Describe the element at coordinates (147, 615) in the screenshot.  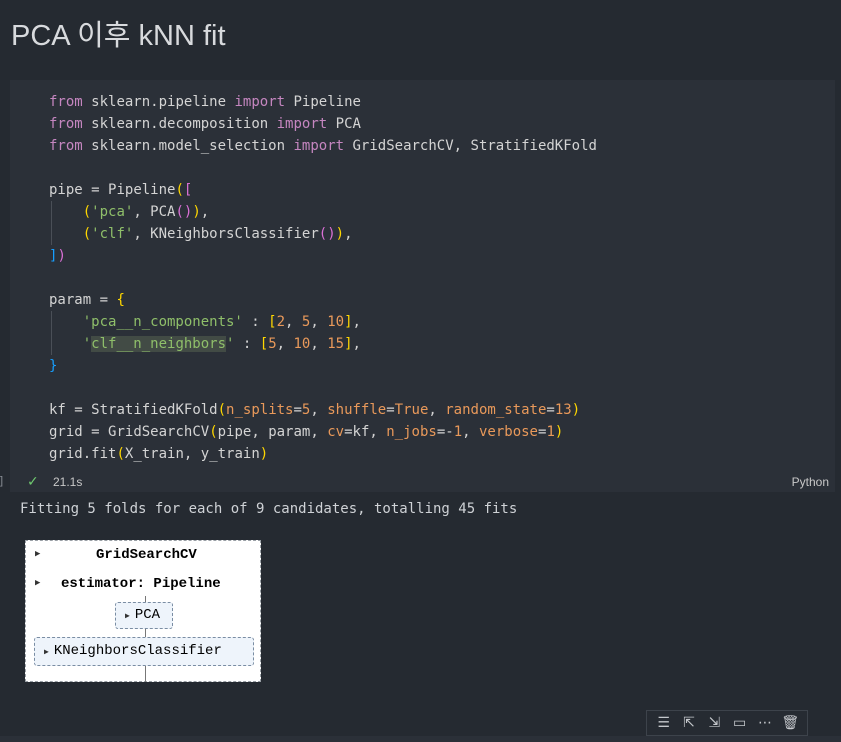
I see `pca-label: PCA` at that location.